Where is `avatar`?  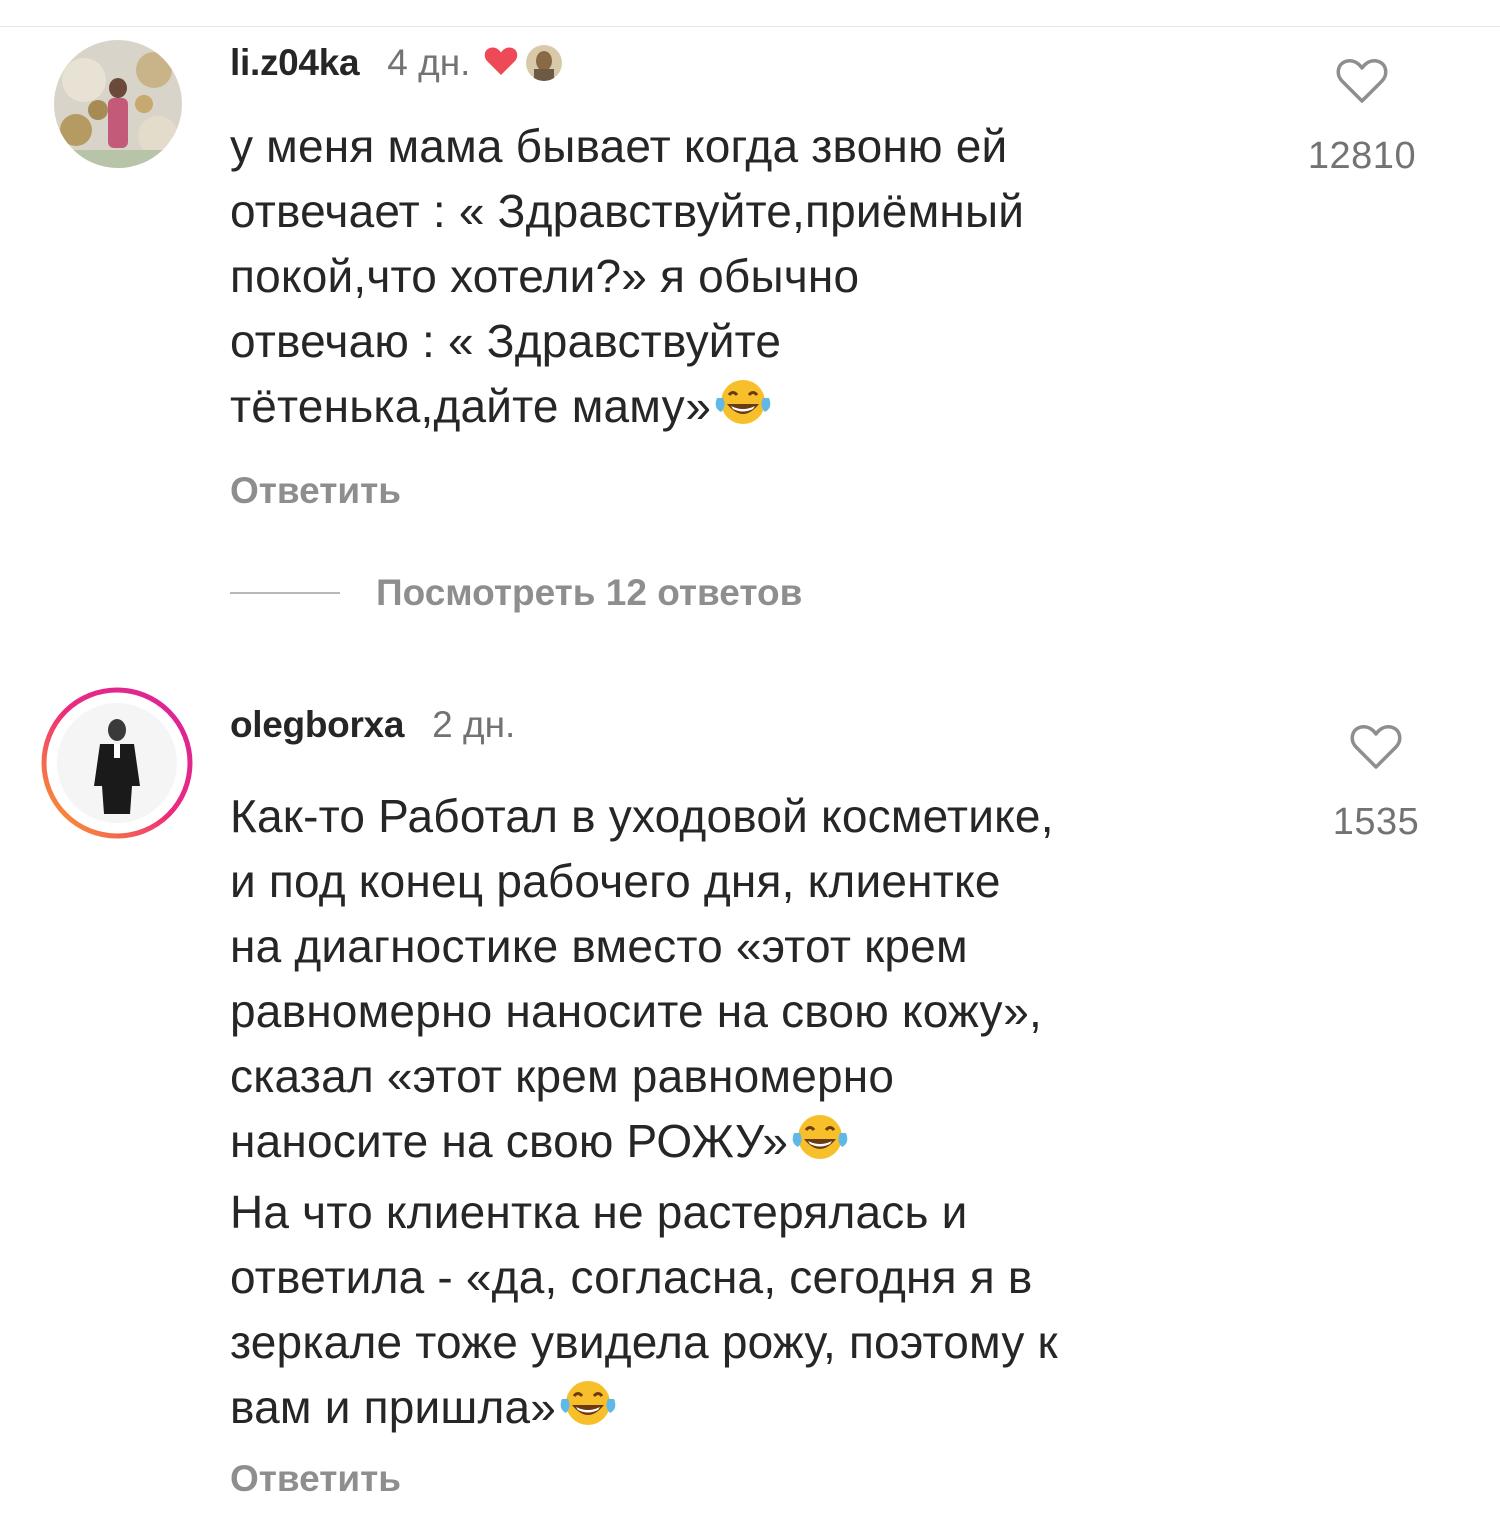 avatar is located at coordinates (118, 104).